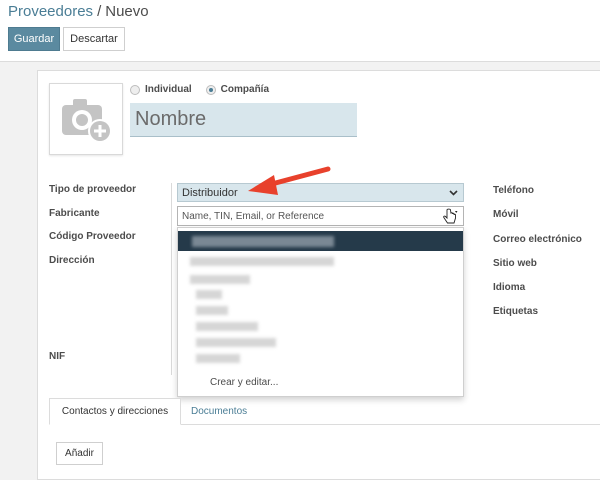 This screenshot has height=480, width=600. Describe the element at coordinates (50, 11) in the screenshot. I see `breadcrumb-parent-link: Proveedores` at that location.